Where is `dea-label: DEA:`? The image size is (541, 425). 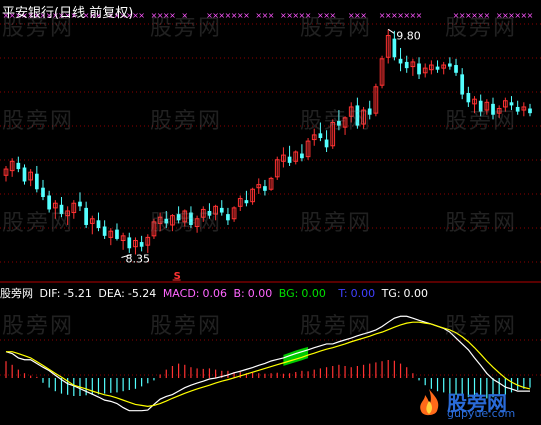
dea-label: DEA: is located at coordinates (111, 293).